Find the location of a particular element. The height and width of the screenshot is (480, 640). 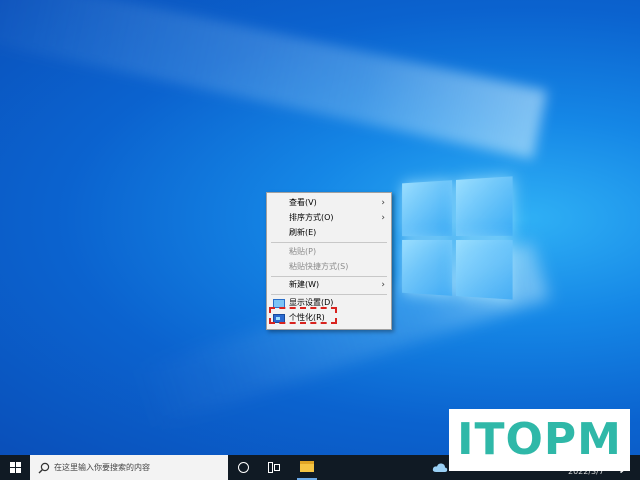

menu-item-label: 粘贴(P) is located at coordinates (302, 252).